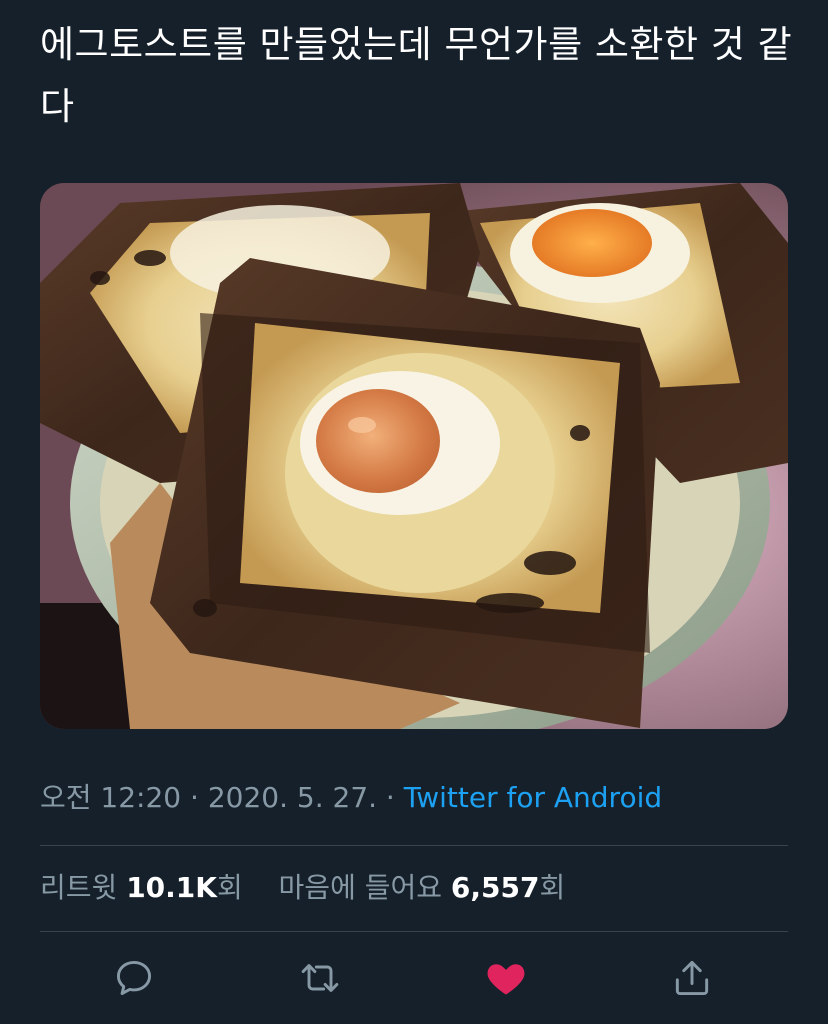 The image size is (828, 1024). I want to click on speech-bubble-icon, so click(134, 978).